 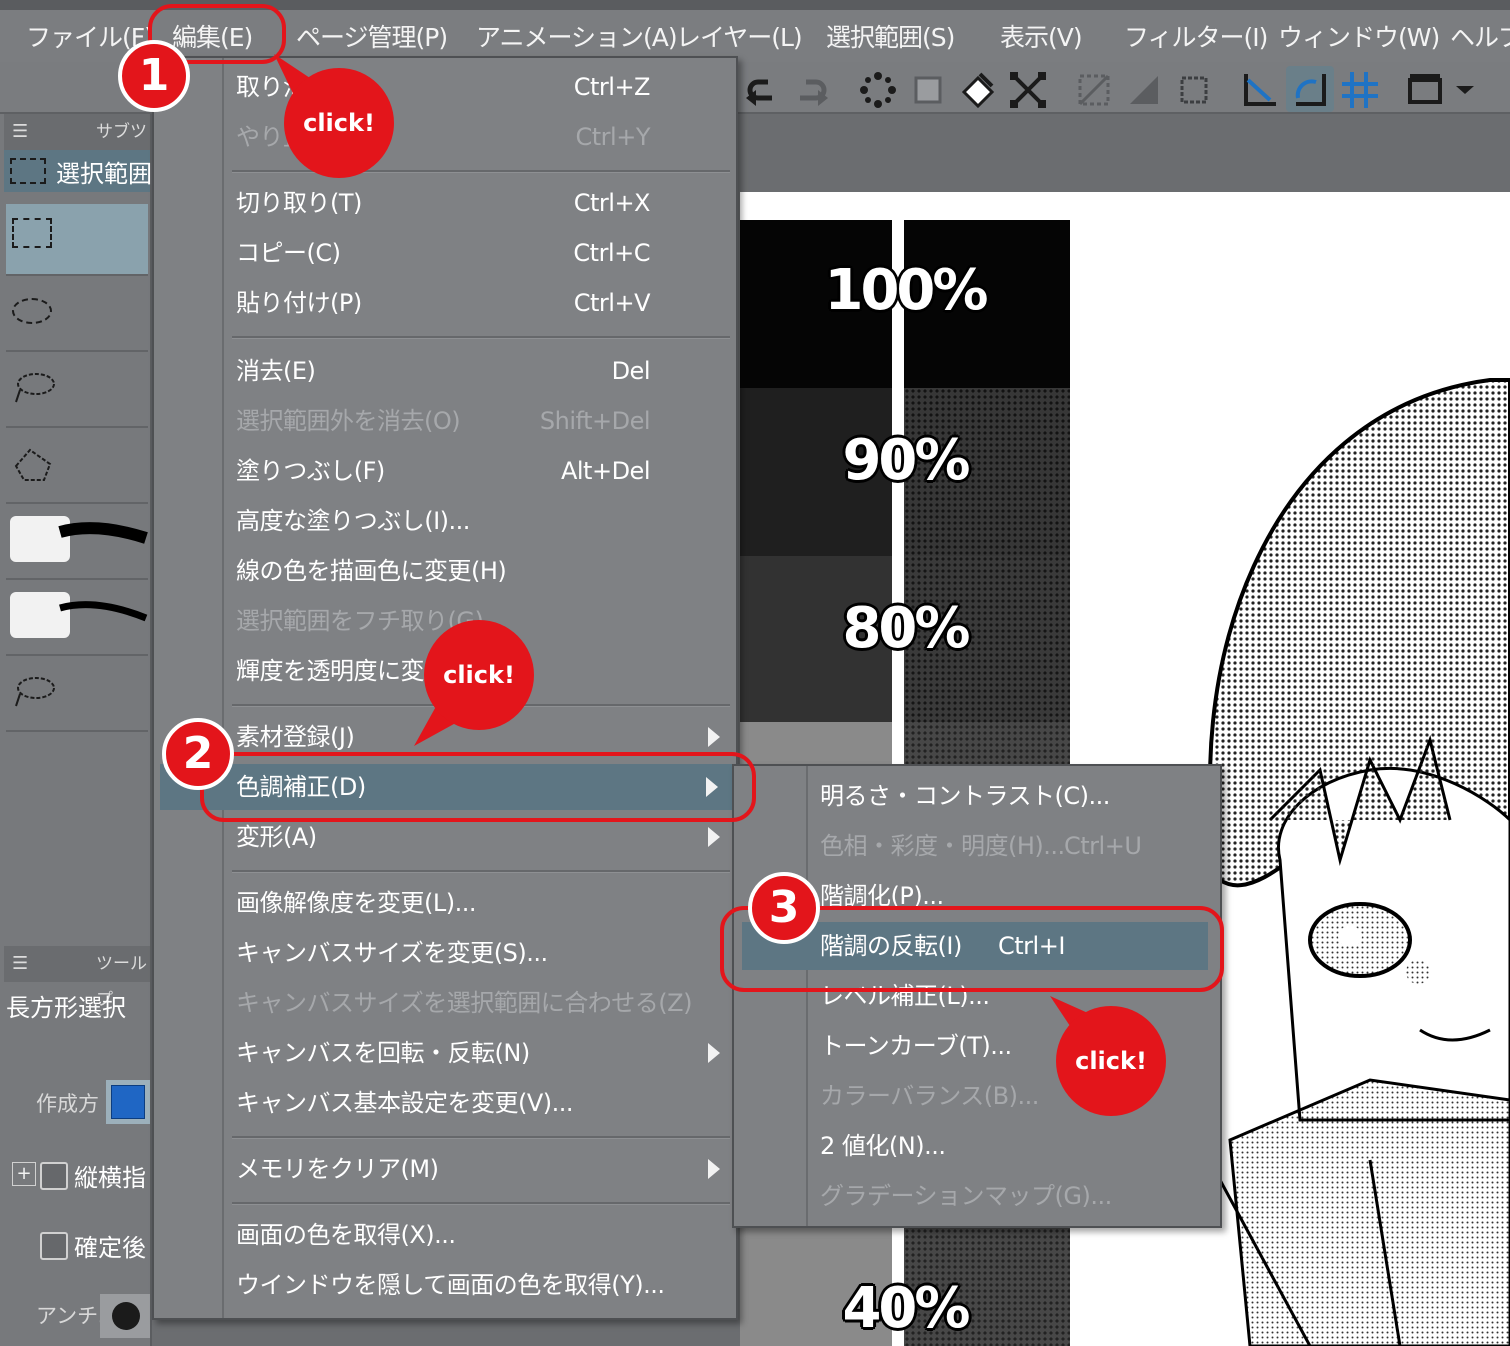 What do you see at coordinates (103, 533) in the screenshot?
I see `brush-stroke-preview` at bounding box center [103, 533].